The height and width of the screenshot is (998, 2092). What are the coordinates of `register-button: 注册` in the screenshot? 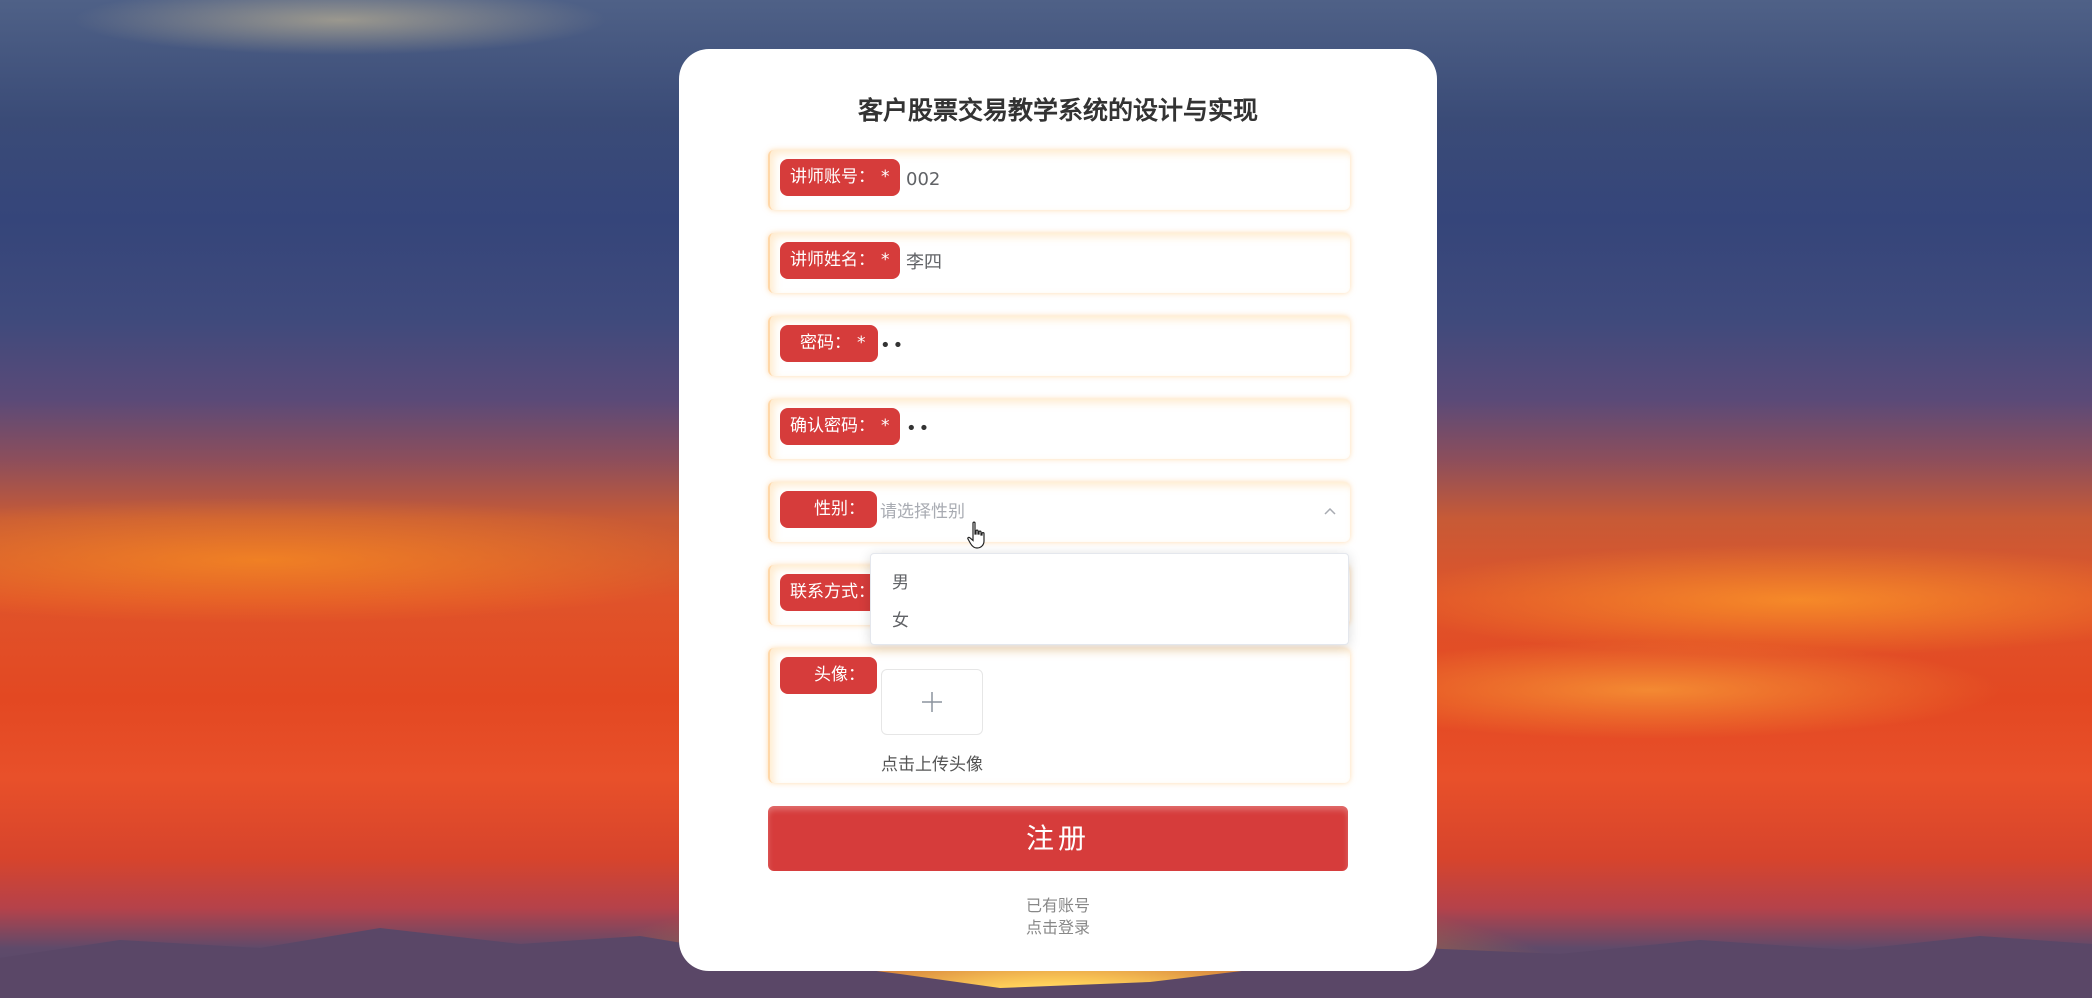 It's located at (1058, 838).